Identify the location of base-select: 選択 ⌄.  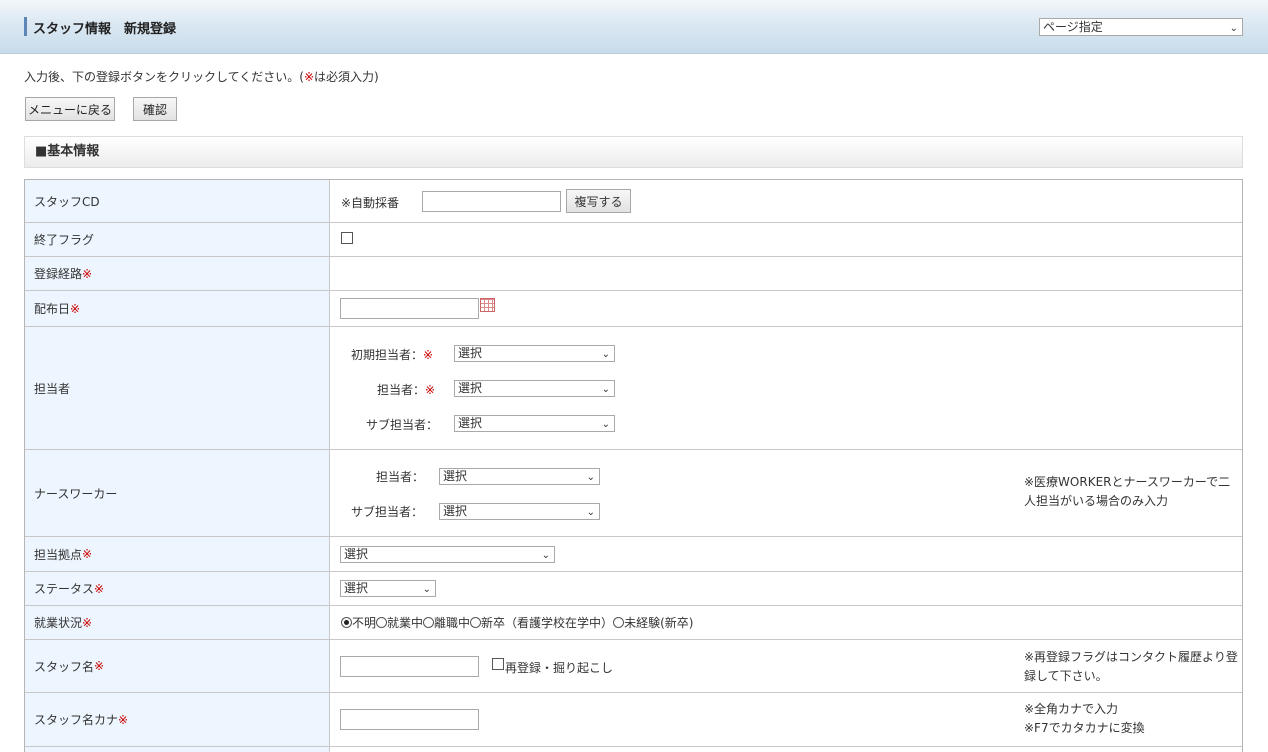
(447, 554).